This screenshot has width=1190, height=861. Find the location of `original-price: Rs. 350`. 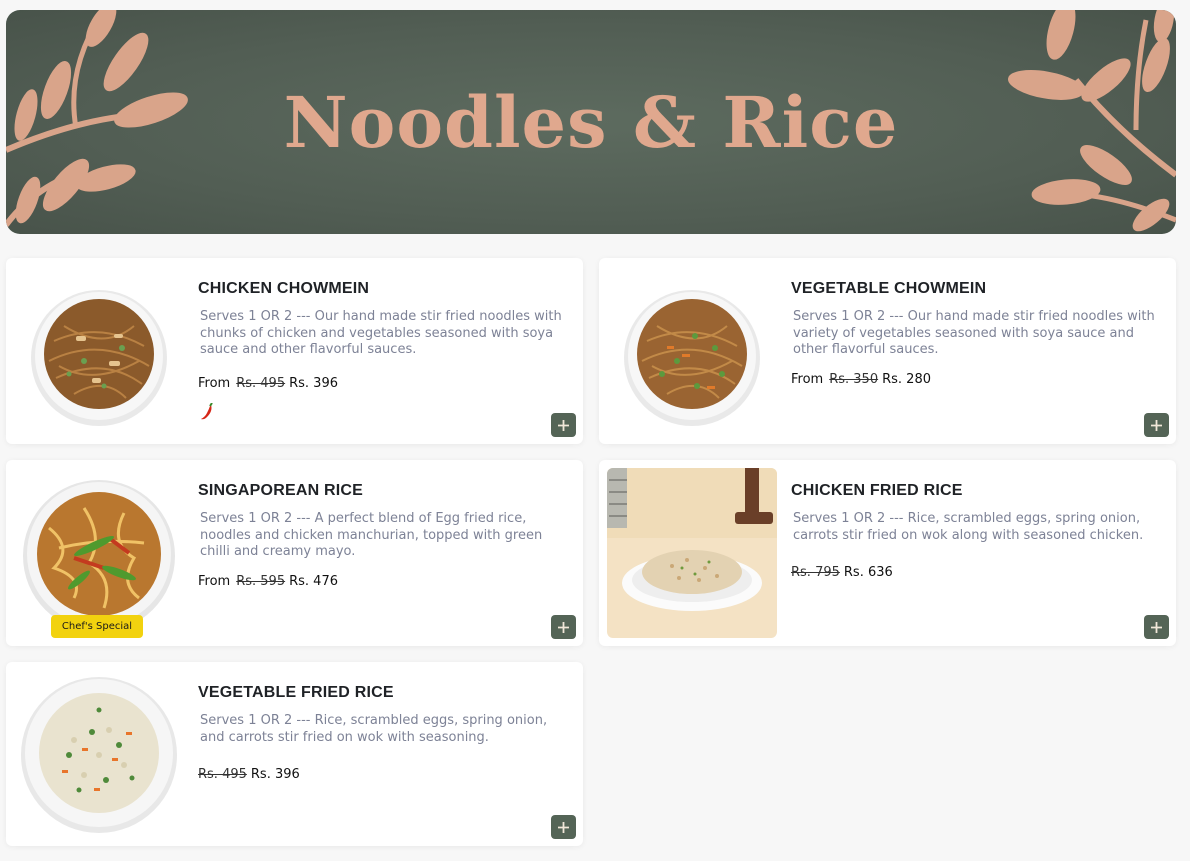

original-price: Rs. 350 is located at coordinates (854, 379).